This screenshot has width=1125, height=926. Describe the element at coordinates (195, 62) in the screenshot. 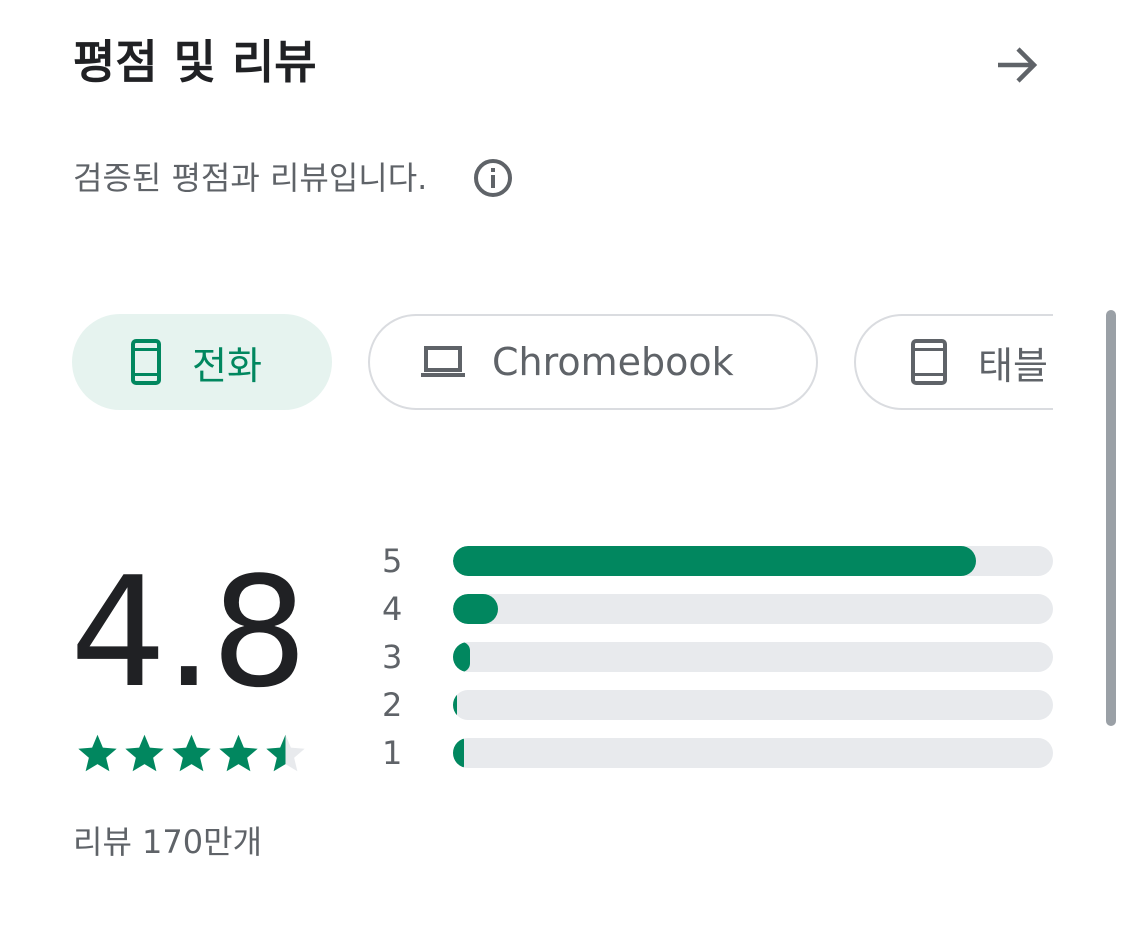

I see `section-title: 평점 및 리뷰` at that location.